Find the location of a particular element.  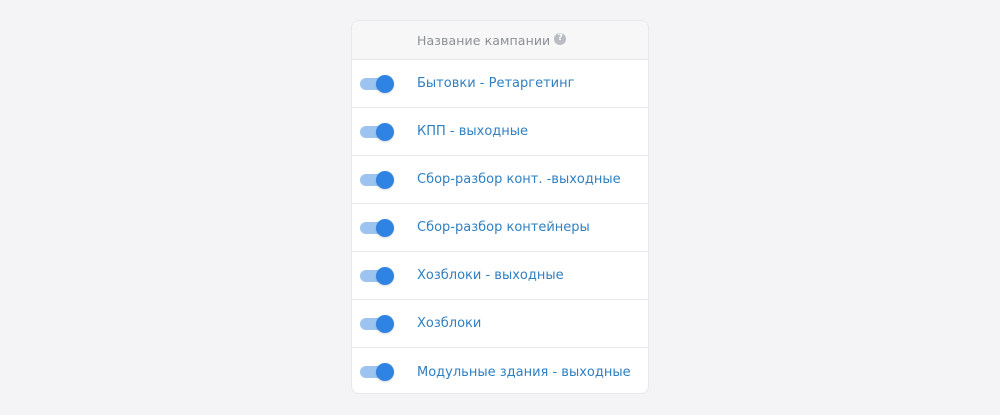

table-row: КПП - выходные is located at coordinates (500, 132).